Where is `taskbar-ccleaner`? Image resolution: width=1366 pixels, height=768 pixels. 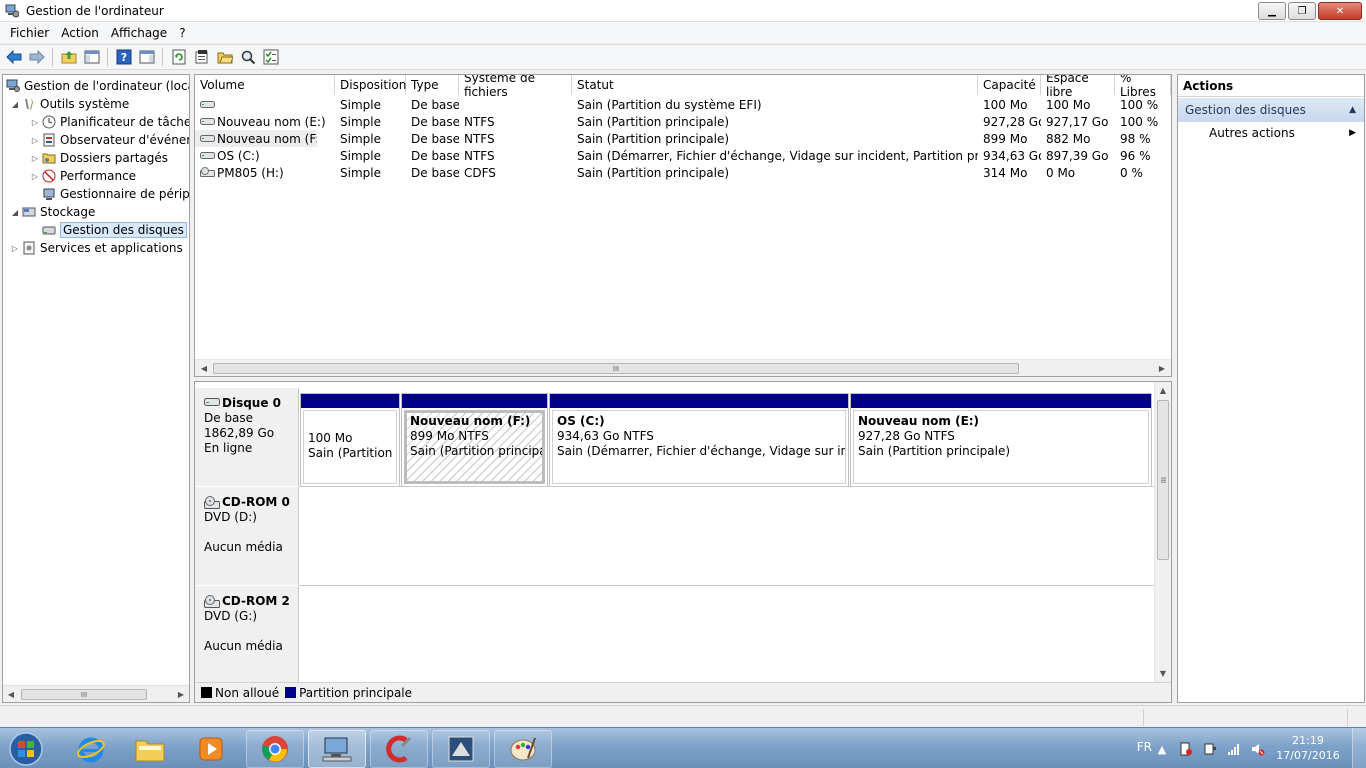
taskbar-ccleaner is located at coordinates (399, 749).